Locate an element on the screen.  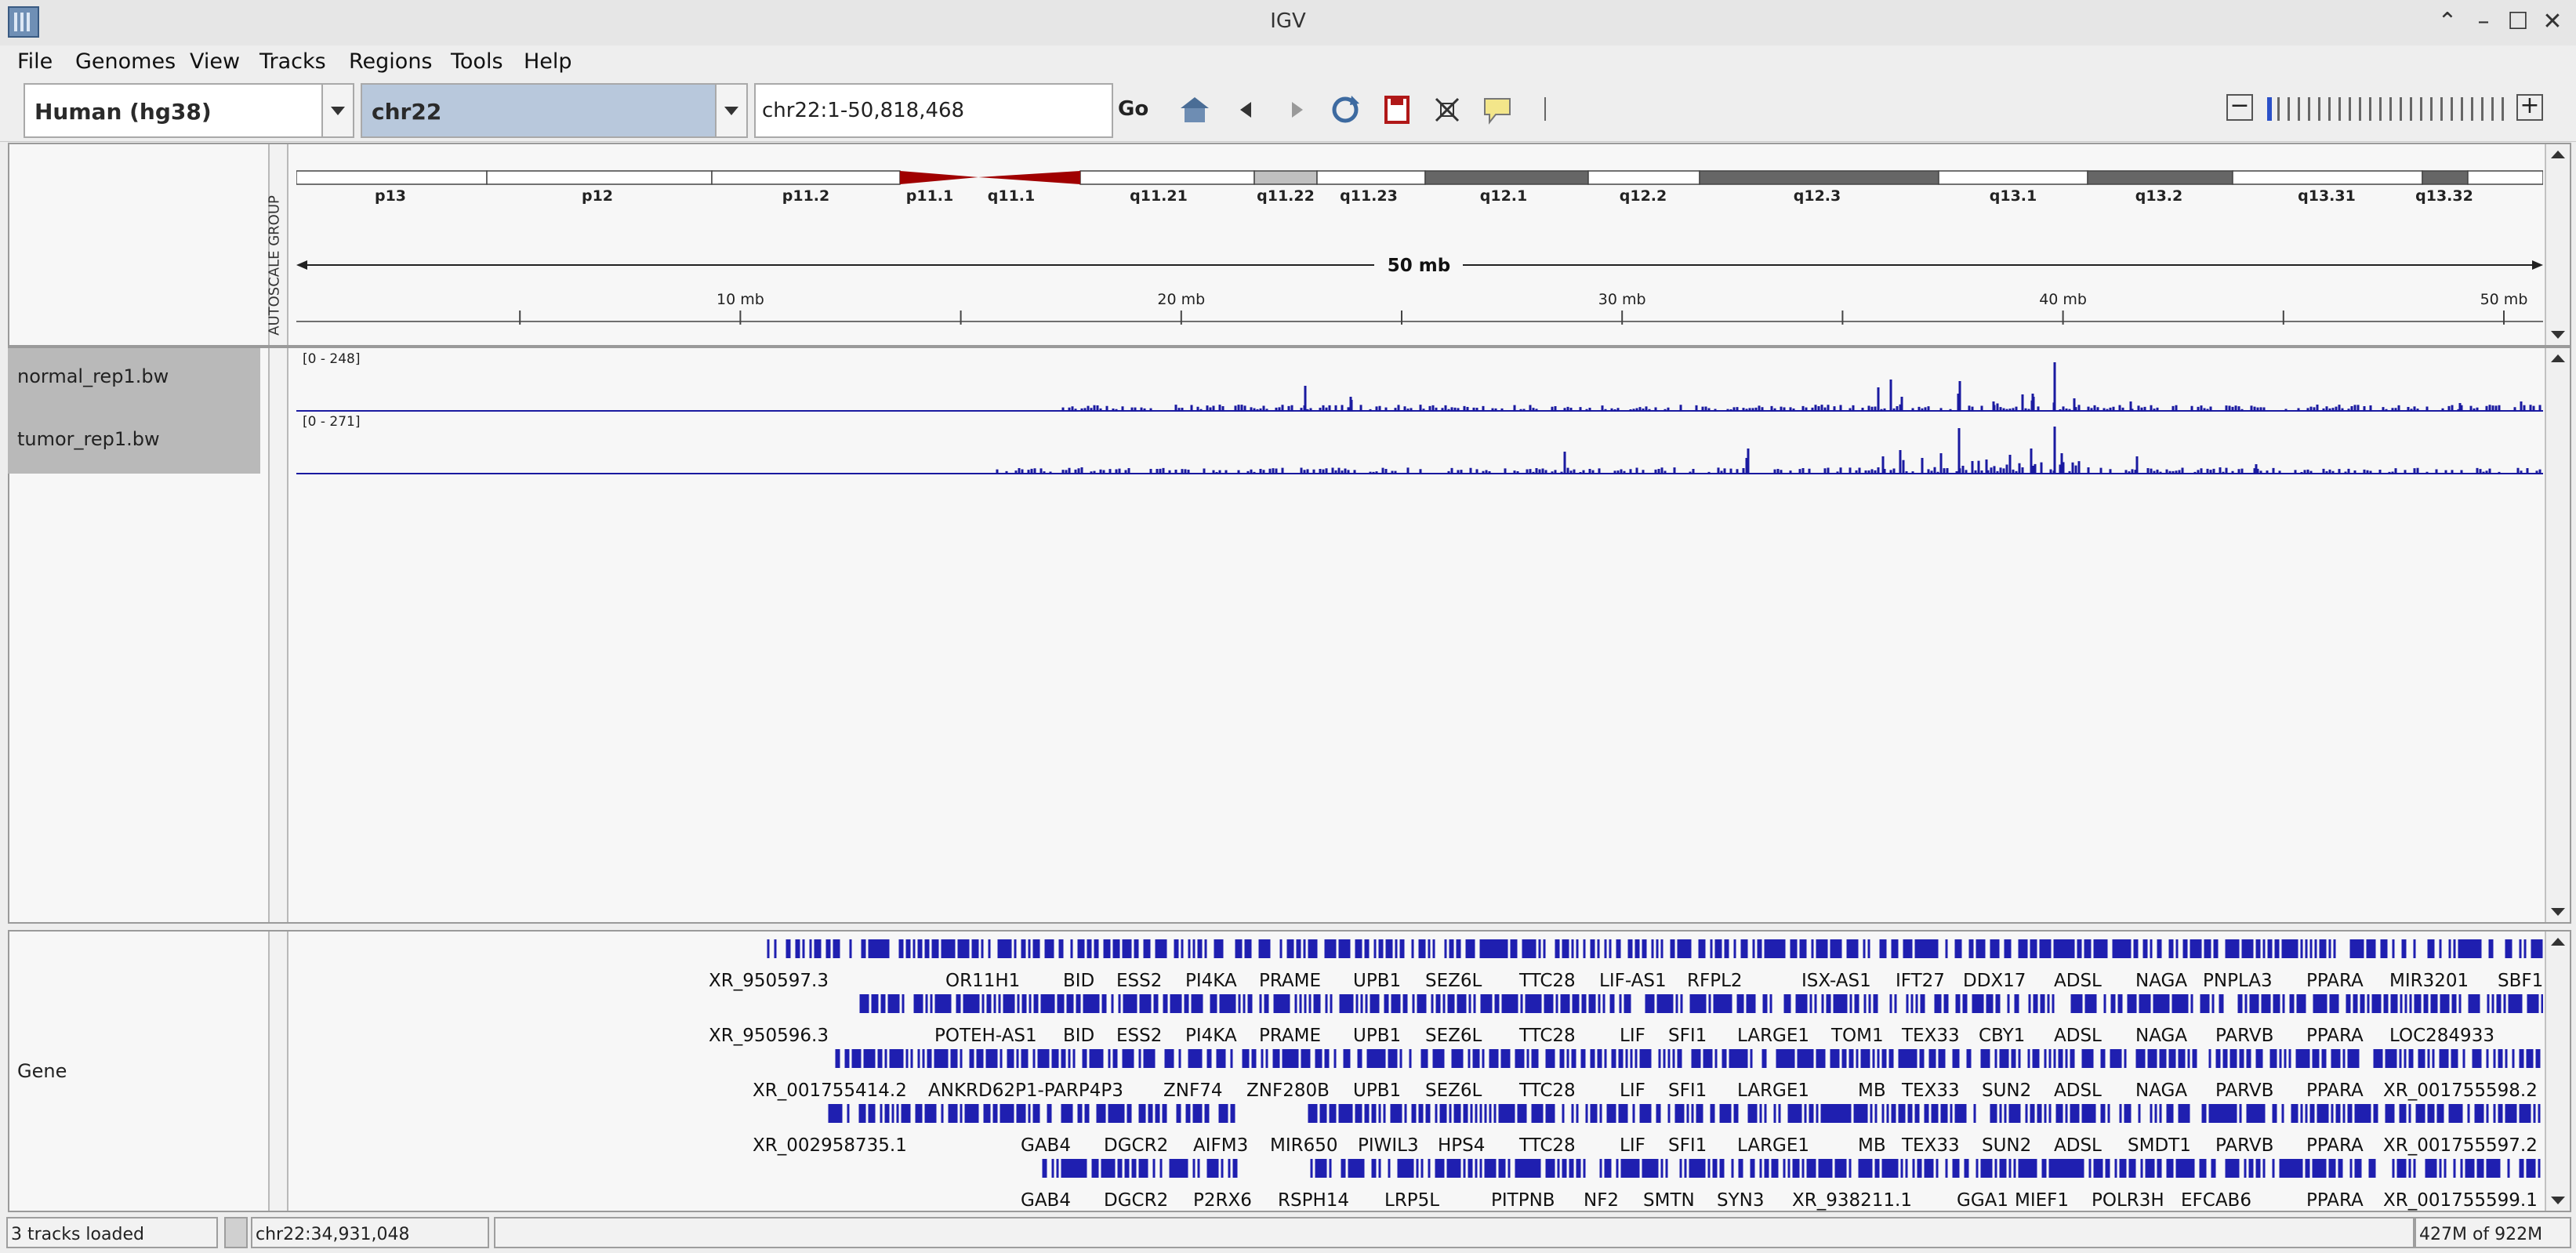
gene-label: CBY1 is located at coordinates (2002, 1036).